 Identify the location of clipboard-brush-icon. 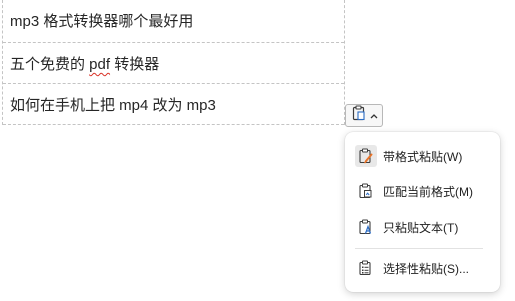
(366, 156).